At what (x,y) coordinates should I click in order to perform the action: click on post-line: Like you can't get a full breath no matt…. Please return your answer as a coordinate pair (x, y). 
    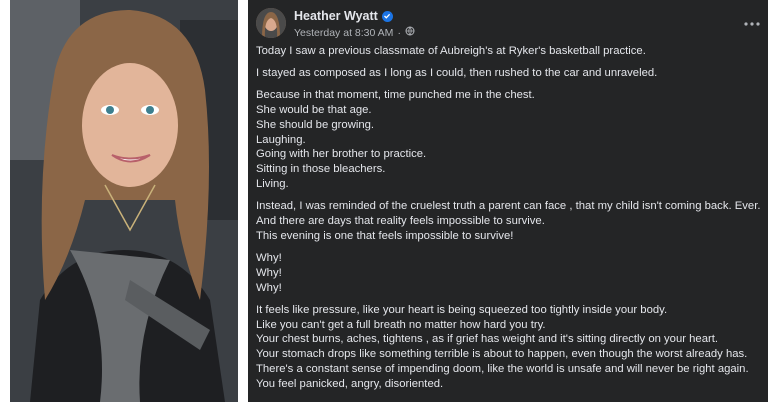
    Looking at the image, I should click on (401, 324).